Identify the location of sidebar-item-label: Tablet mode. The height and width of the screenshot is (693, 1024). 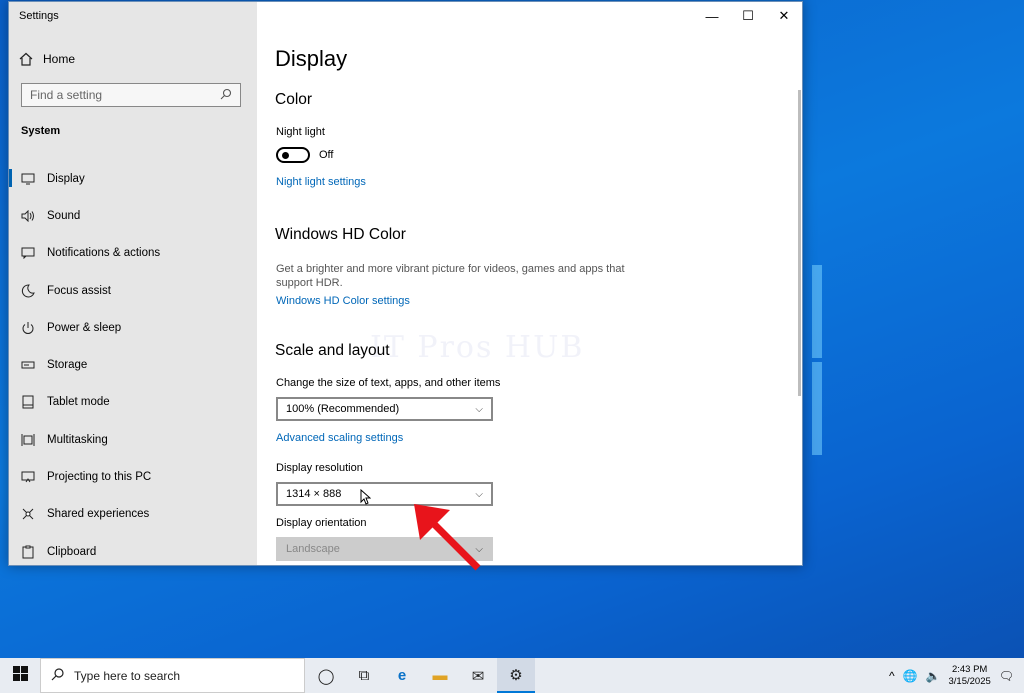
(78, 402).